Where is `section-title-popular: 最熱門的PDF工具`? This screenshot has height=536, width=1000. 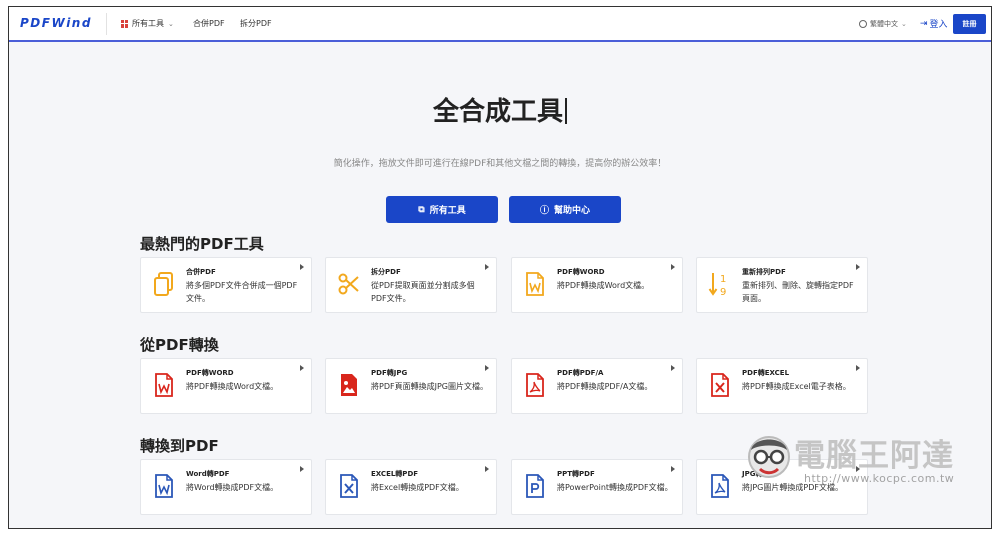
section-title-popular: 最熱門的PDF工具 is located at coordinates (202, 244).